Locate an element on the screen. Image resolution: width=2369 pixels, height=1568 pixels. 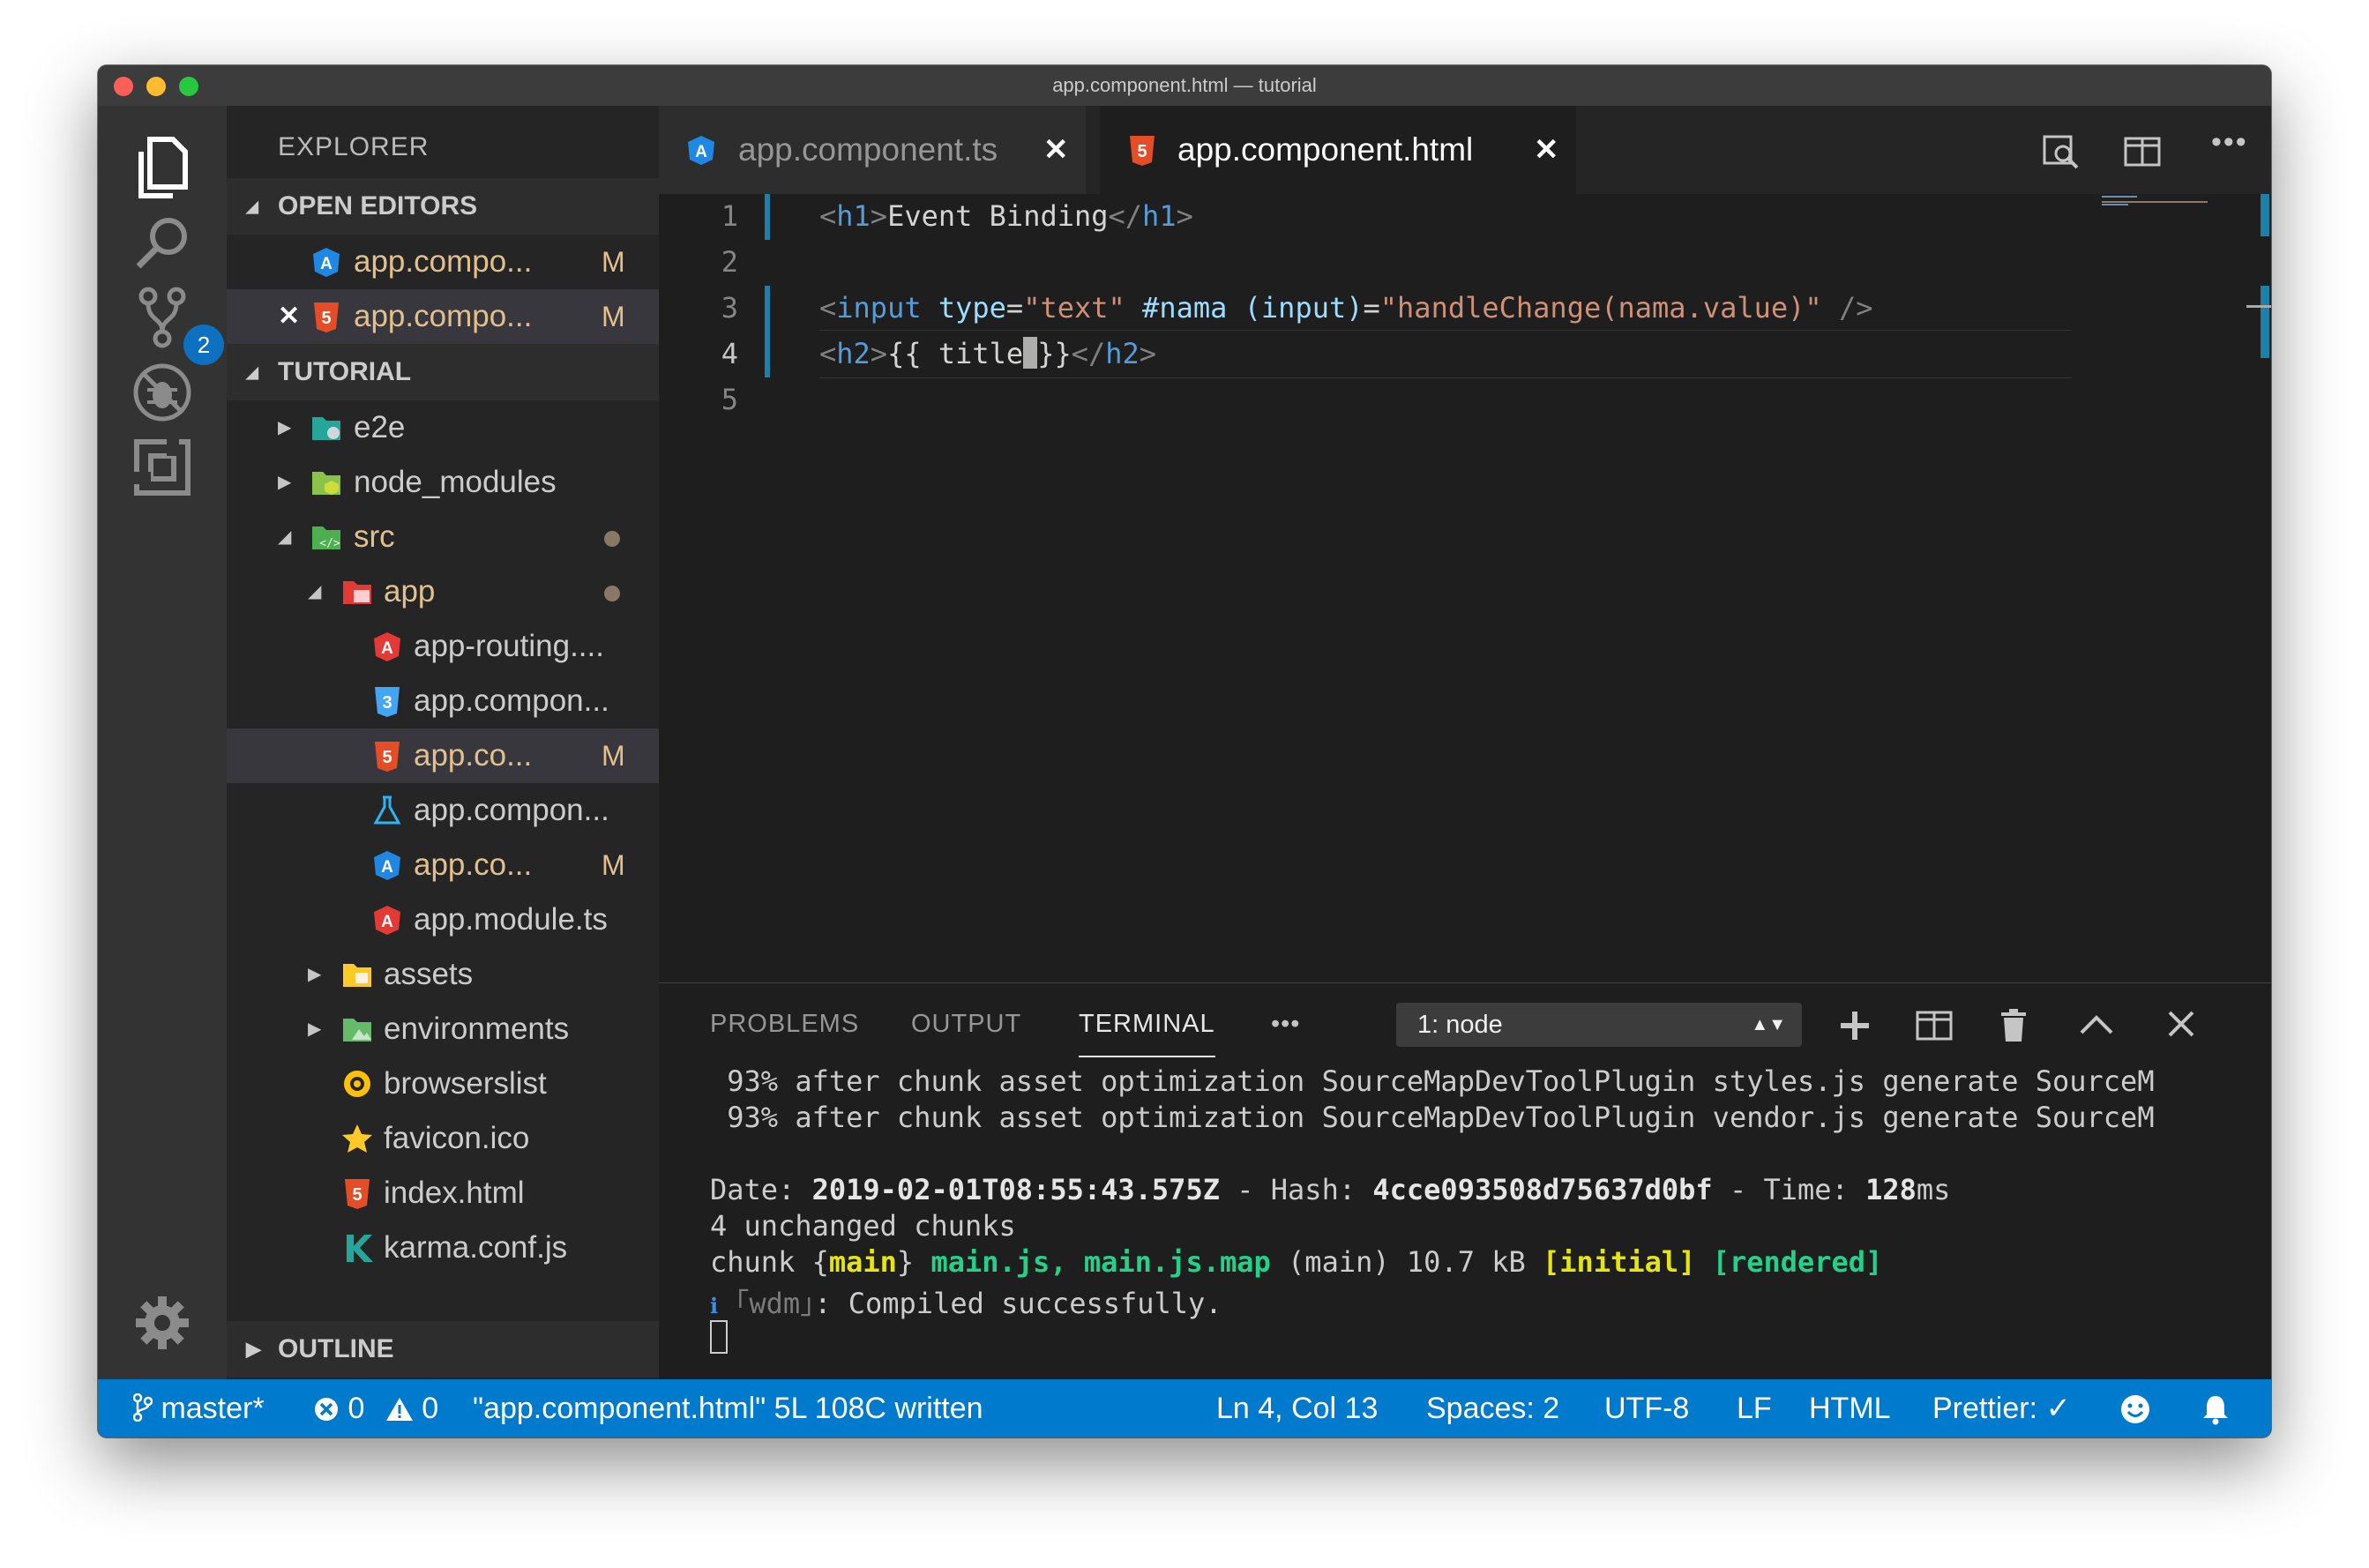
settings-gear-icon is located at coordinates (162, 1323).